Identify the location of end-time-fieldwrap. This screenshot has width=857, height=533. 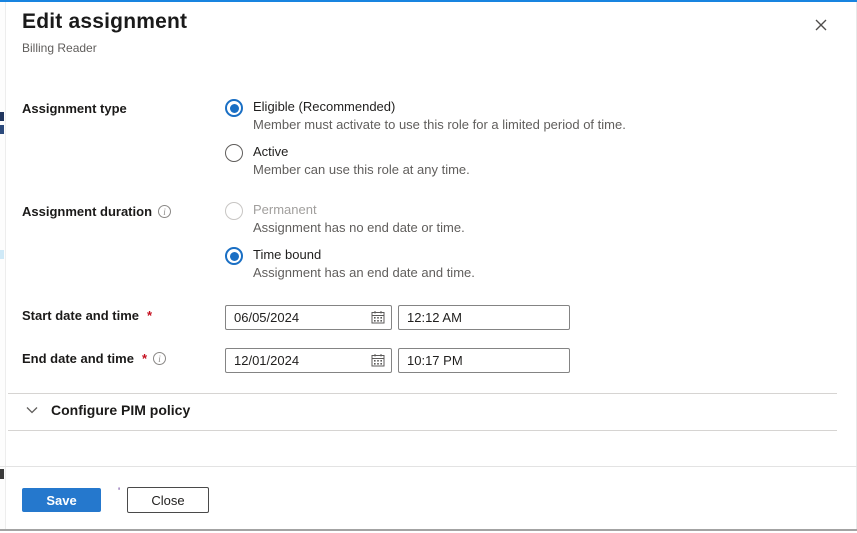
(484, 360).